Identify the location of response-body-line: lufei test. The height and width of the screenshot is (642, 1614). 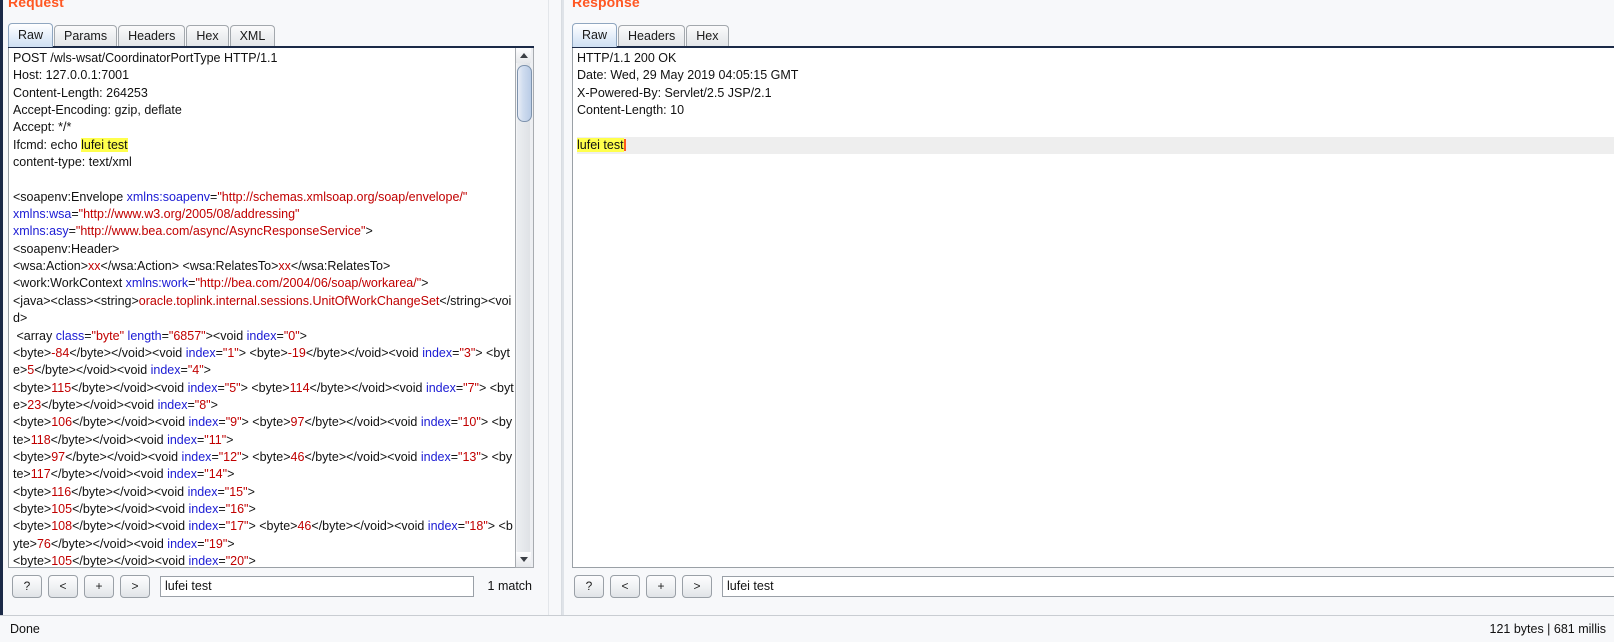
(1095, 145).